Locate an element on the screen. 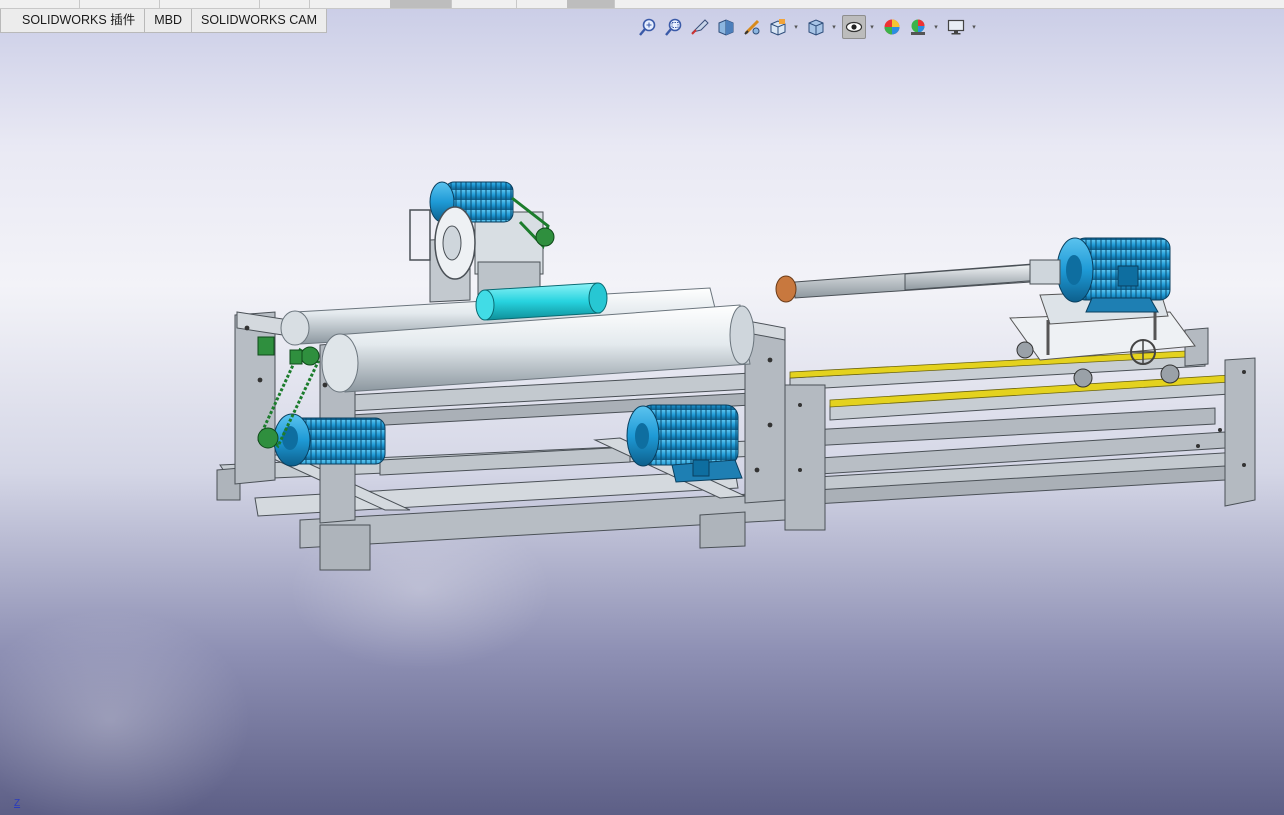  upper-drive-unit is located at coordinates (482, 242).